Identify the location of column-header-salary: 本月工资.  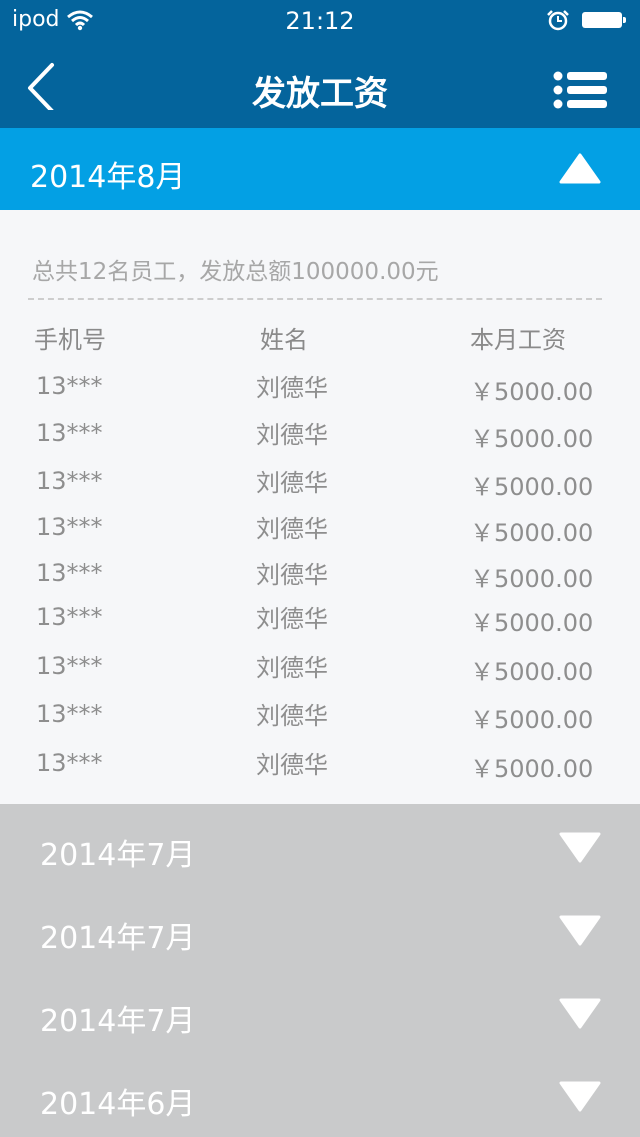
(518, 340).